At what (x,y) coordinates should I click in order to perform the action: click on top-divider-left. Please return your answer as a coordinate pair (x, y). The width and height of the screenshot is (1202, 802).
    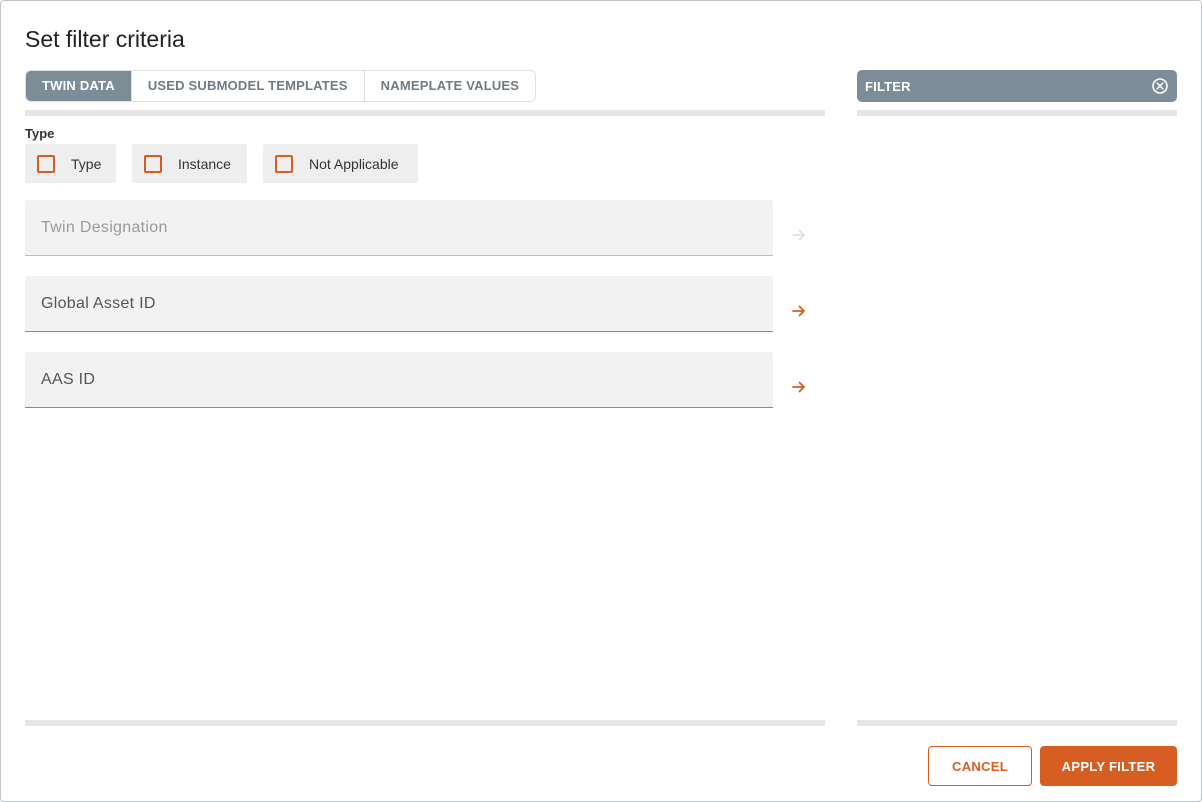
    Looking at the image, I should click on (425, 113).